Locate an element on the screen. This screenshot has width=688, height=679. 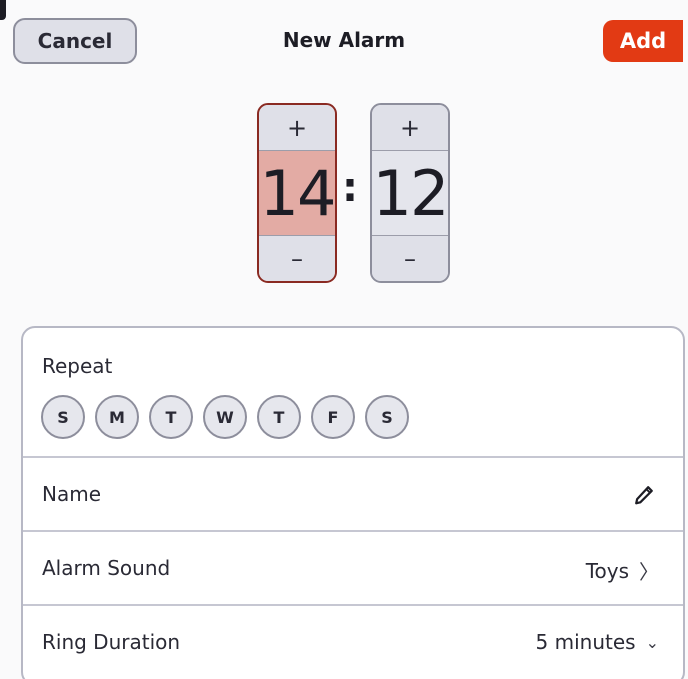
name-label: Name is located at coordinates (72, 494).